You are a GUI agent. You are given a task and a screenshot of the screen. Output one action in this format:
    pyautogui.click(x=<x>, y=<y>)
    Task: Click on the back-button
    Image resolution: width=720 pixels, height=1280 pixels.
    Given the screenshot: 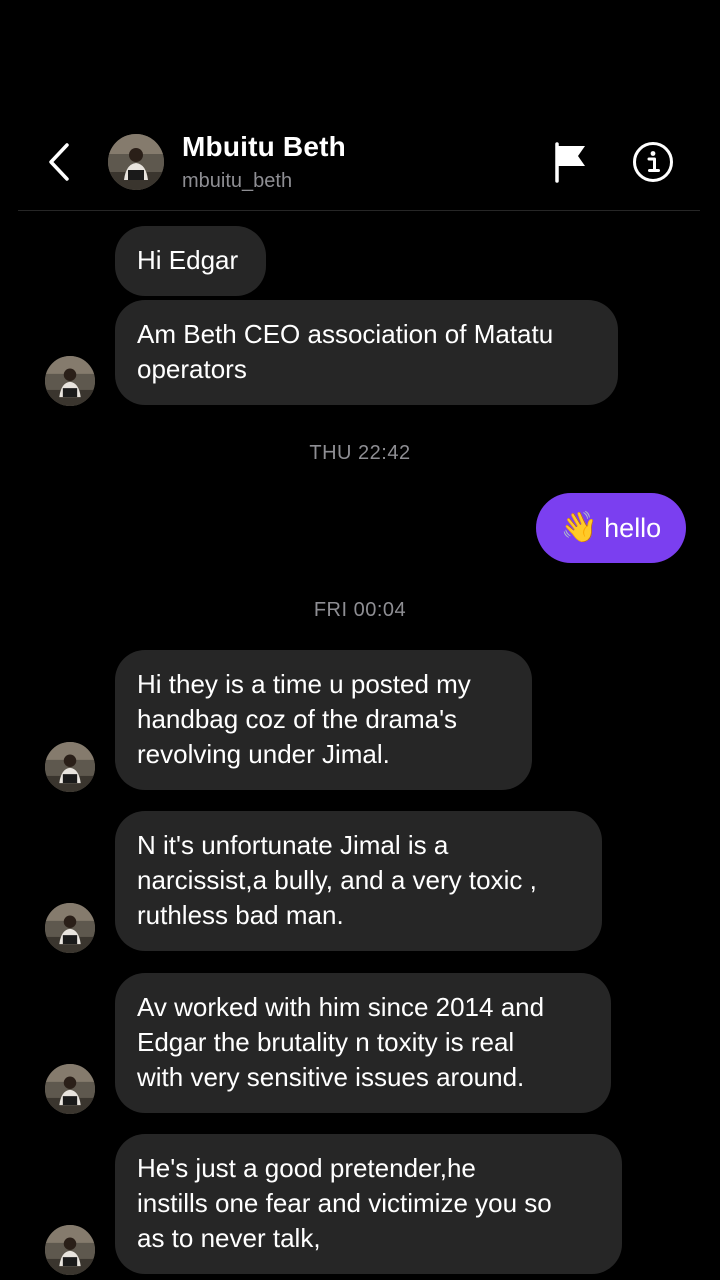 What is the action you would take?
    pyautogui.click(x=60, y=162)
    